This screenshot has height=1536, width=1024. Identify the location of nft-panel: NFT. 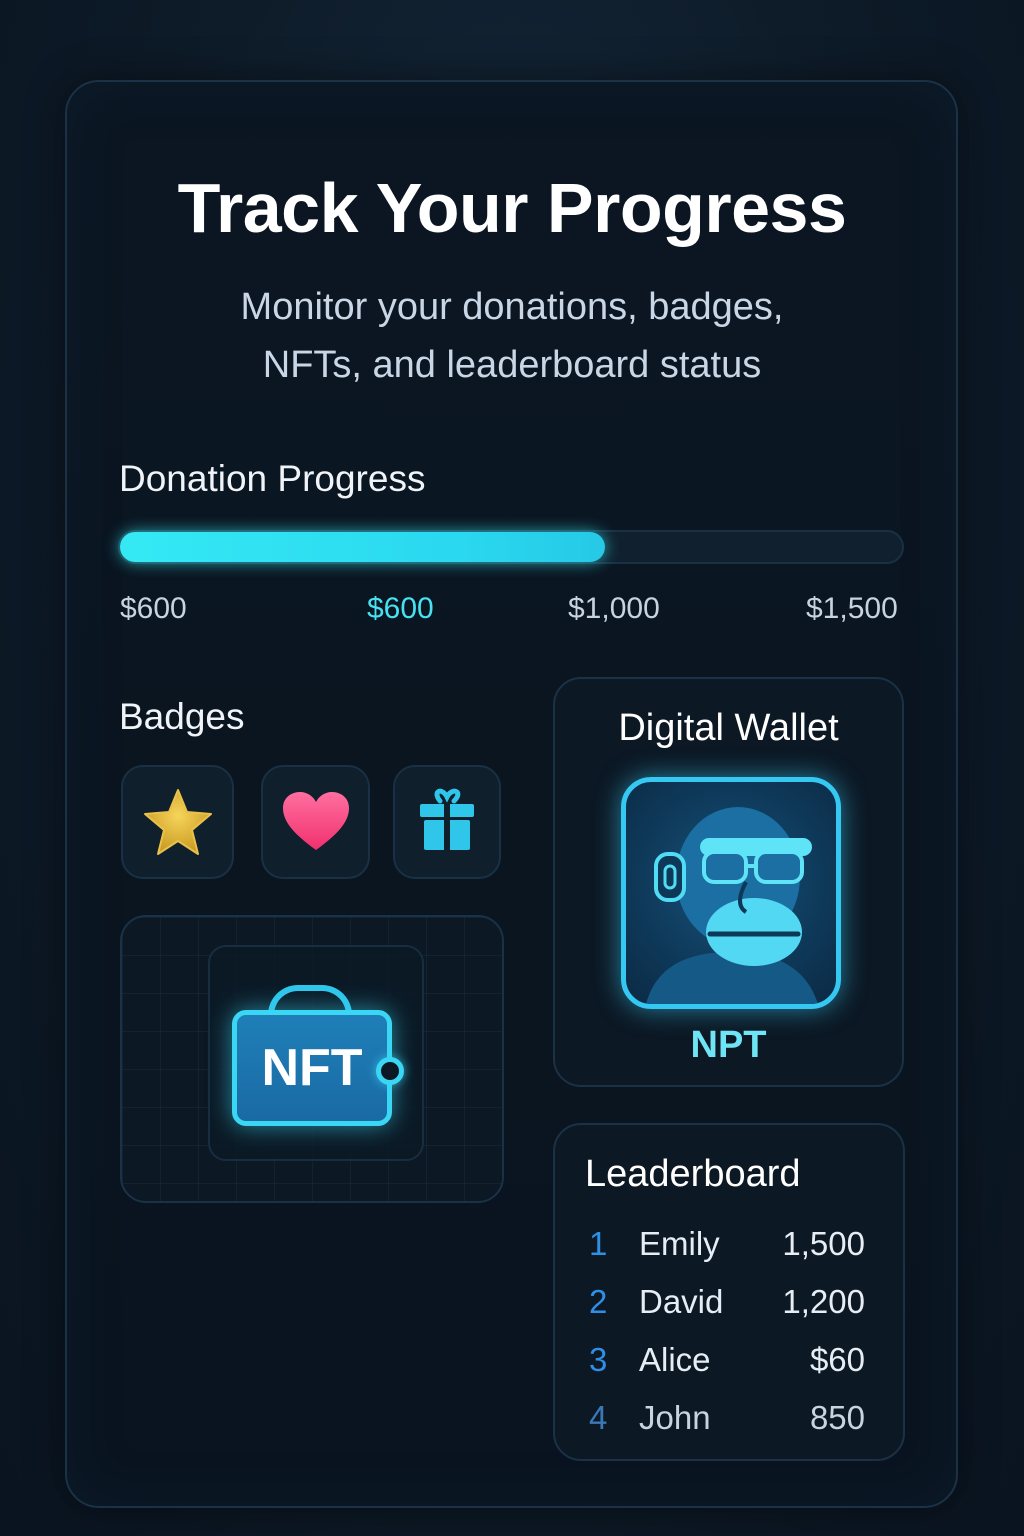
(312, 1059).